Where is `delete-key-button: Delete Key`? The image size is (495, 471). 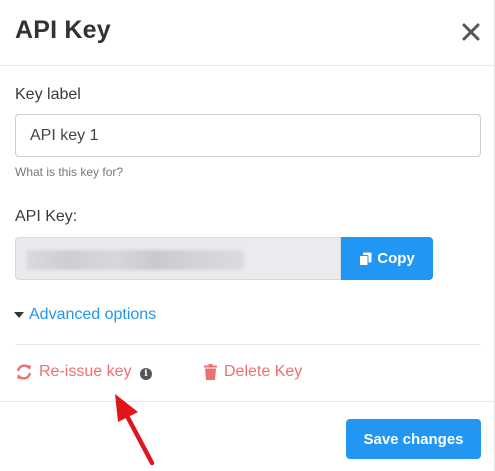
delete-key-button: Delete Key is located at coordinates (253, 372).